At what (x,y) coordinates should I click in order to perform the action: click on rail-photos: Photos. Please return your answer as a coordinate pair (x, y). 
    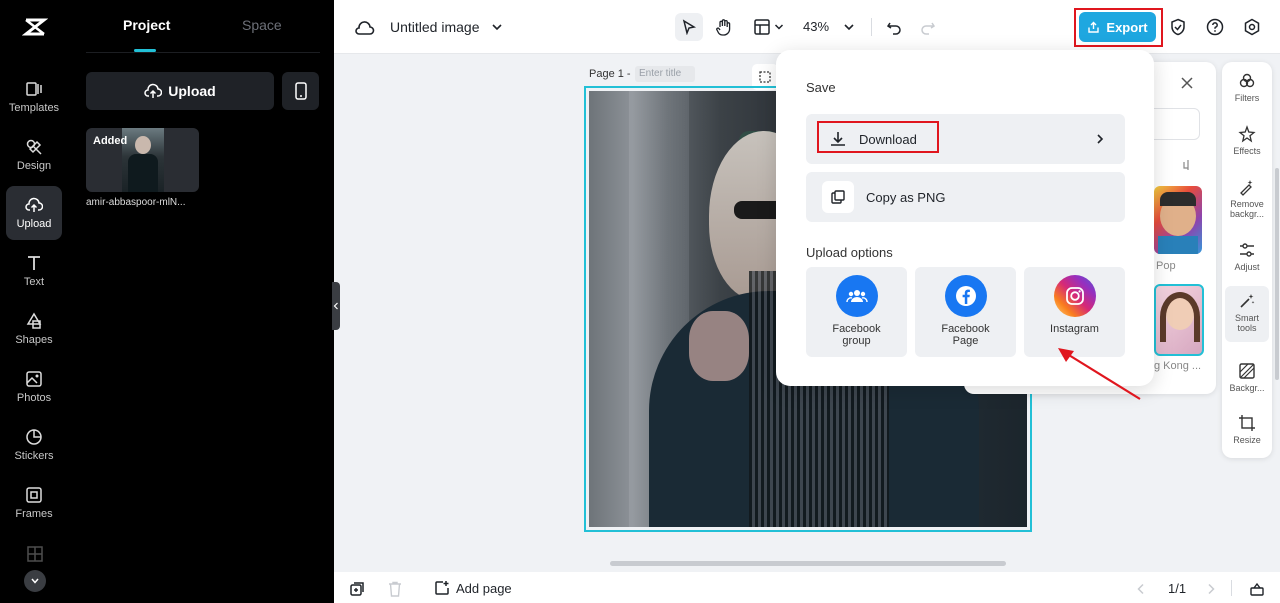
    Looking at the image, I should click on (34, 387).